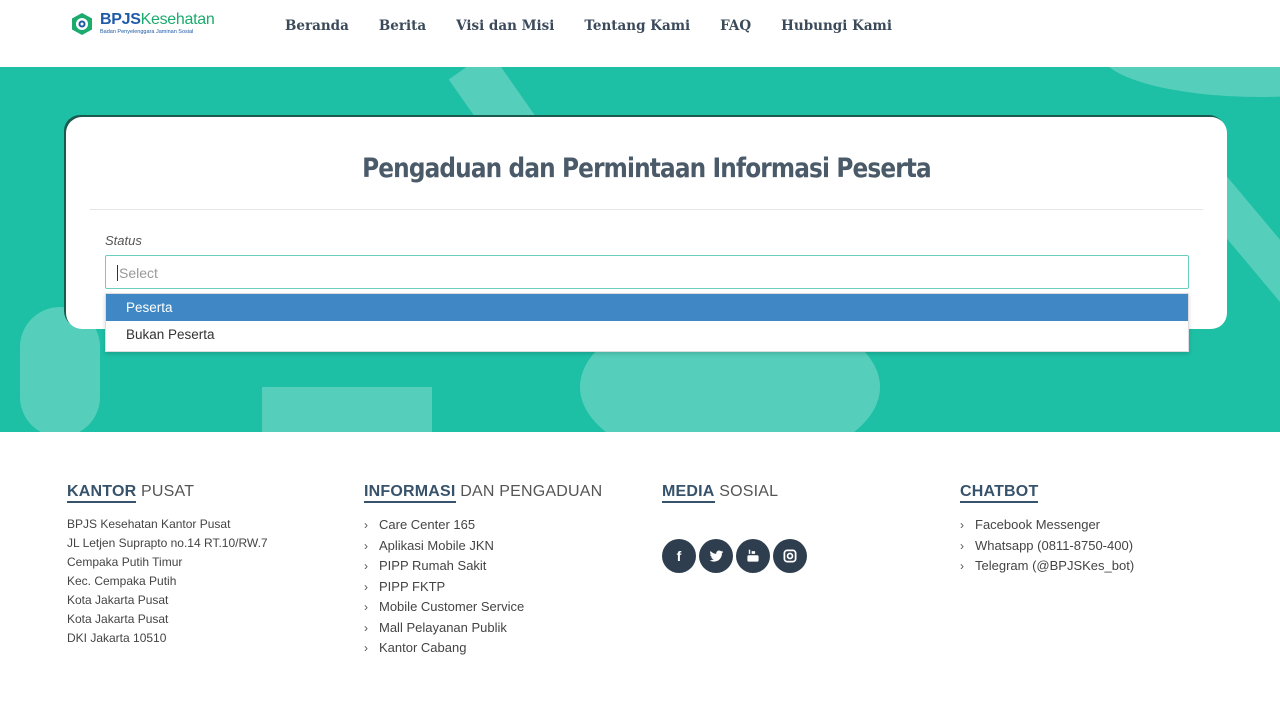 The height and width of the screenshot is (710, 1280). What do you see at coordinates (679, 556) in the screenshot?
I see `facebook-icon: f` at bounding box center [679, 556].